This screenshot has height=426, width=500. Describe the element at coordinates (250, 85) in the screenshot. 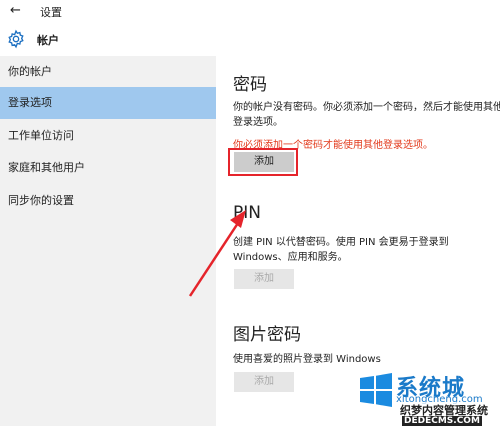

I see `password-heading: 密码` at that location.